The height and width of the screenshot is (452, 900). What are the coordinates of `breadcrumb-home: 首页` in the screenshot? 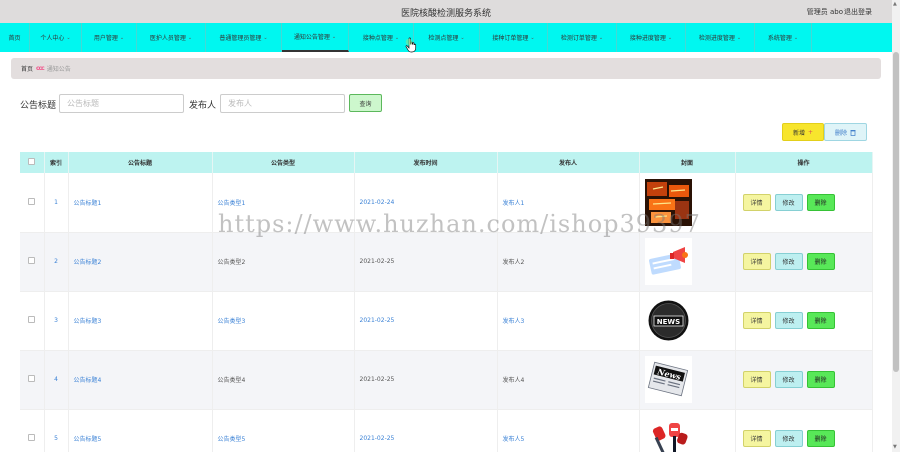 It's located at (27, 68).